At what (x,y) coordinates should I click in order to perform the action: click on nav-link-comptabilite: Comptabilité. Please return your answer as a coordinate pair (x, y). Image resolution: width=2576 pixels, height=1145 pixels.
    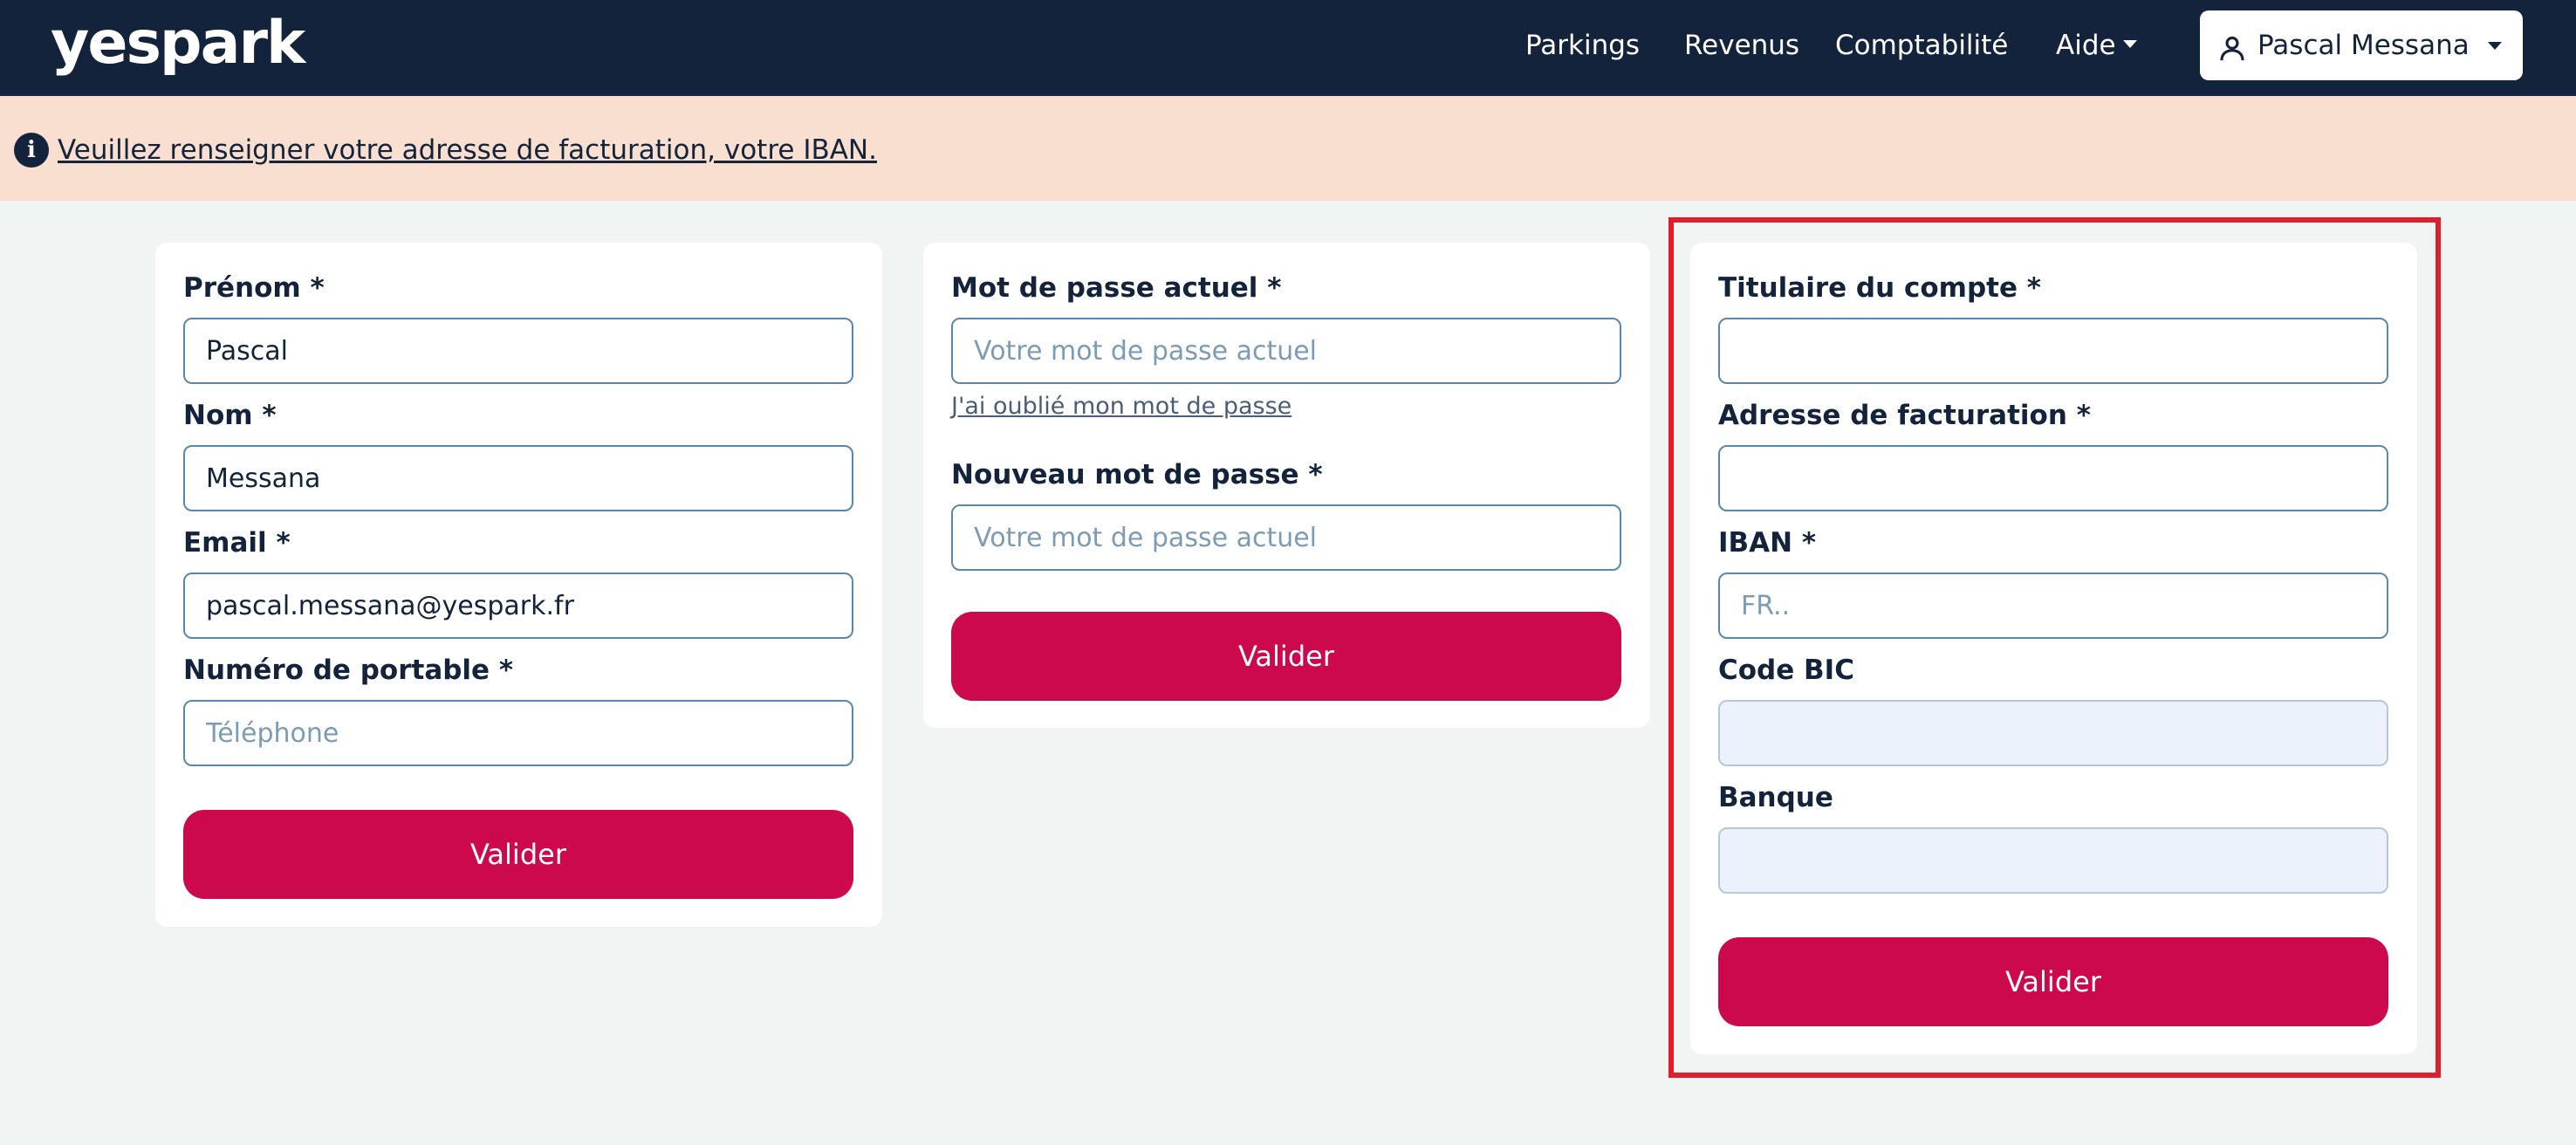
    Looking at the image, I should click on (1921, 45).